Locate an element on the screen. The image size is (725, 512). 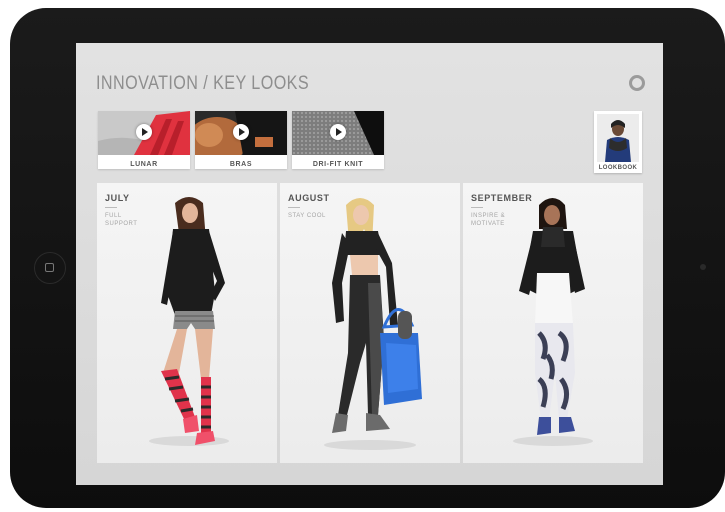
video-tile-lunar: LUNAR is located at coordinates (144, 140).